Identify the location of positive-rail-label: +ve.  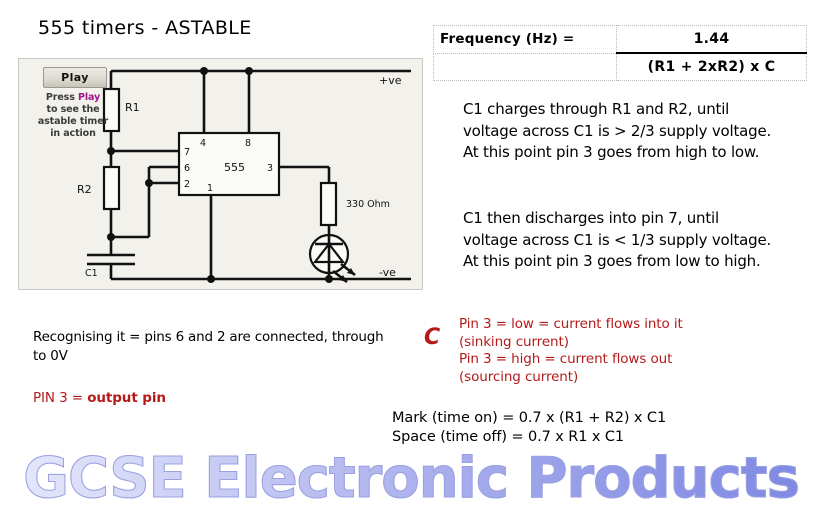
(390, 80).